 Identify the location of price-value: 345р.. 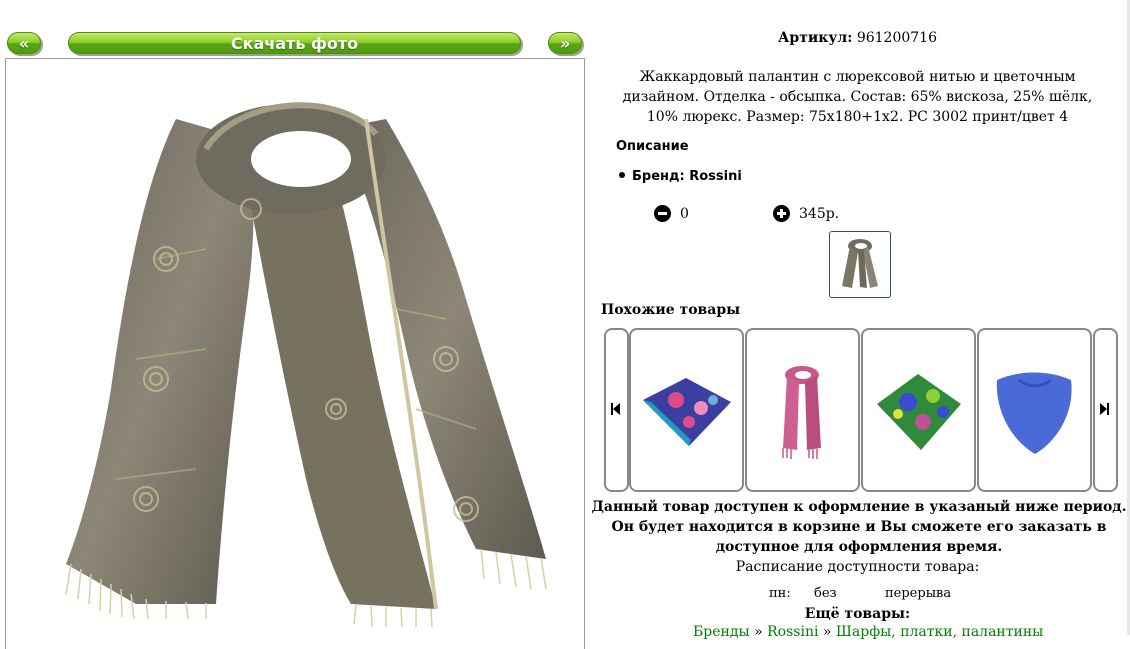
(819, 213).